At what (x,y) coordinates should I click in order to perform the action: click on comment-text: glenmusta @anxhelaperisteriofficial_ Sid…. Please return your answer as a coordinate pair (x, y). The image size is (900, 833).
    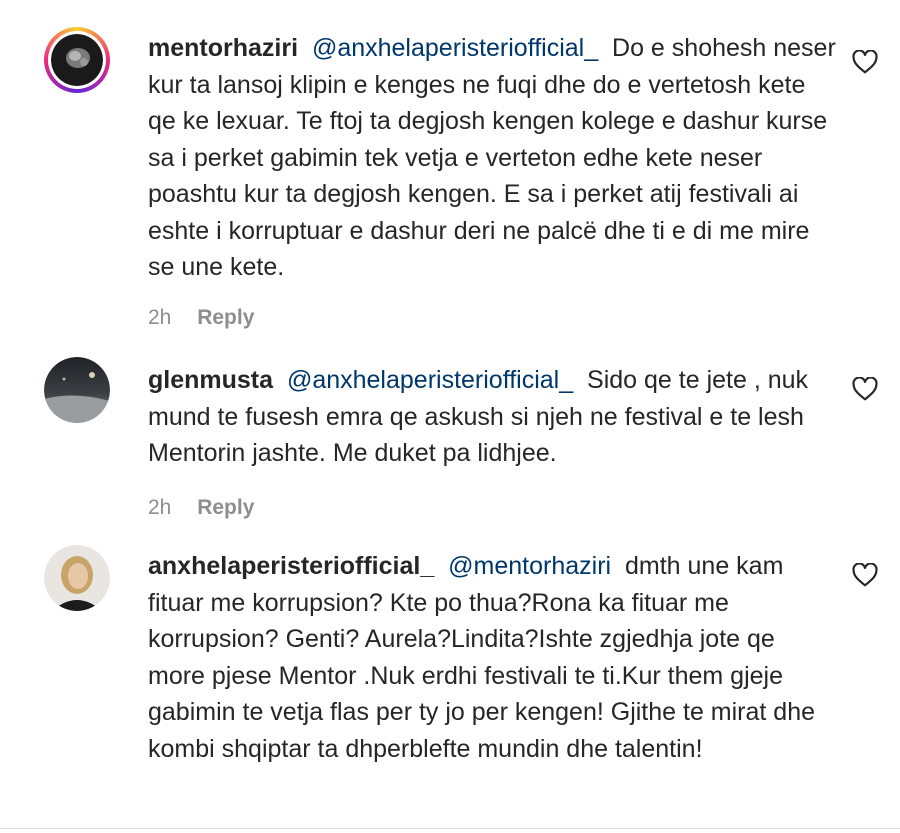
    Looking at the image, I should click on (493, 417).